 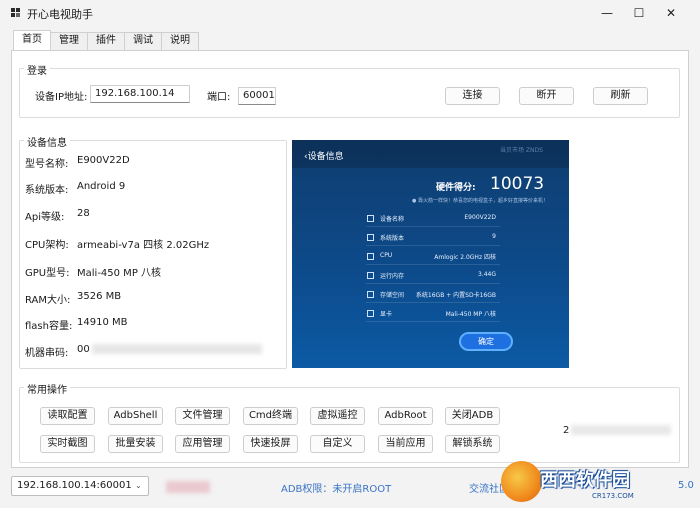 What do you see at coordinates (202, 444) in the screenshot?
I see `app-manager-button: 应用管理` at bounding box center [202, 444].